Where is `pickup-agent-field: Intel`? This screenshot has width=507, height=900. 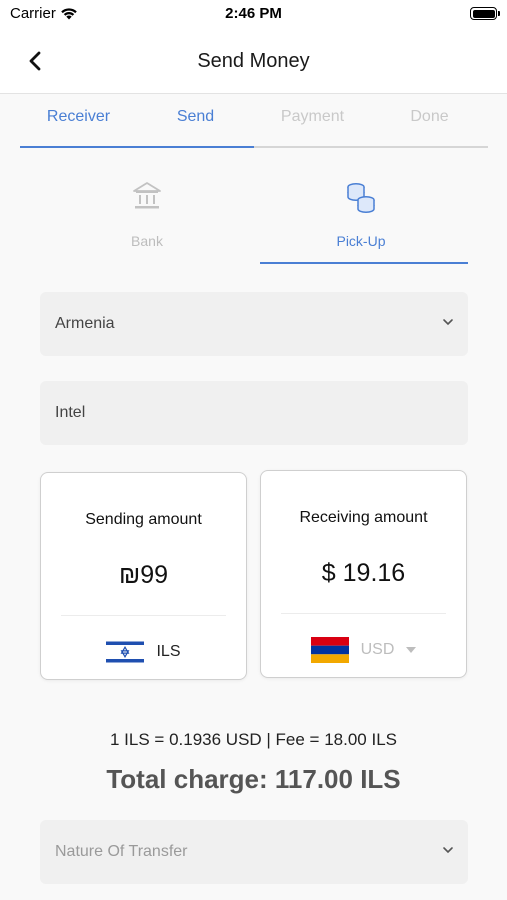
pickup-agent-field: Intel is located at coordinates (254, 413).